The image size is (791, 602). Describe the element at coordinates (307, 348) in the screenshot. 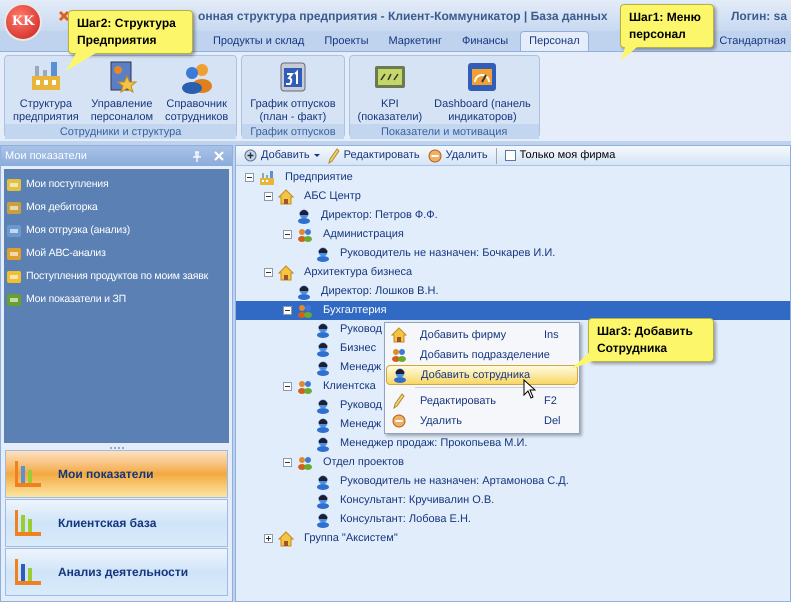

I see `tree-row: Бизнес` at that location.